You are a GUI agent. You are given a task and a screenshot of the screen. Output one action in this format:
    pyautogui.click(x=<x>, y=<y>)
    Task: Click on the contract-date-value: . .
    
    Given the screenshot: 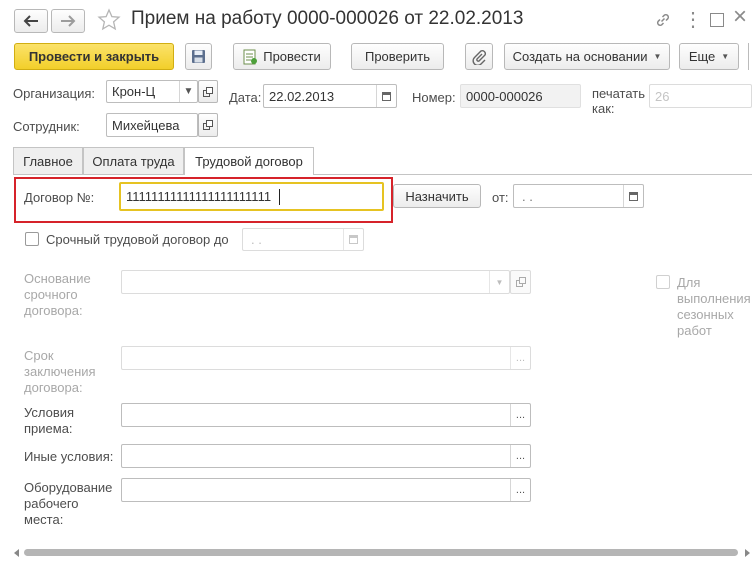 What is the action you would take?
    pyautogui.click(x=527, y=196)
    